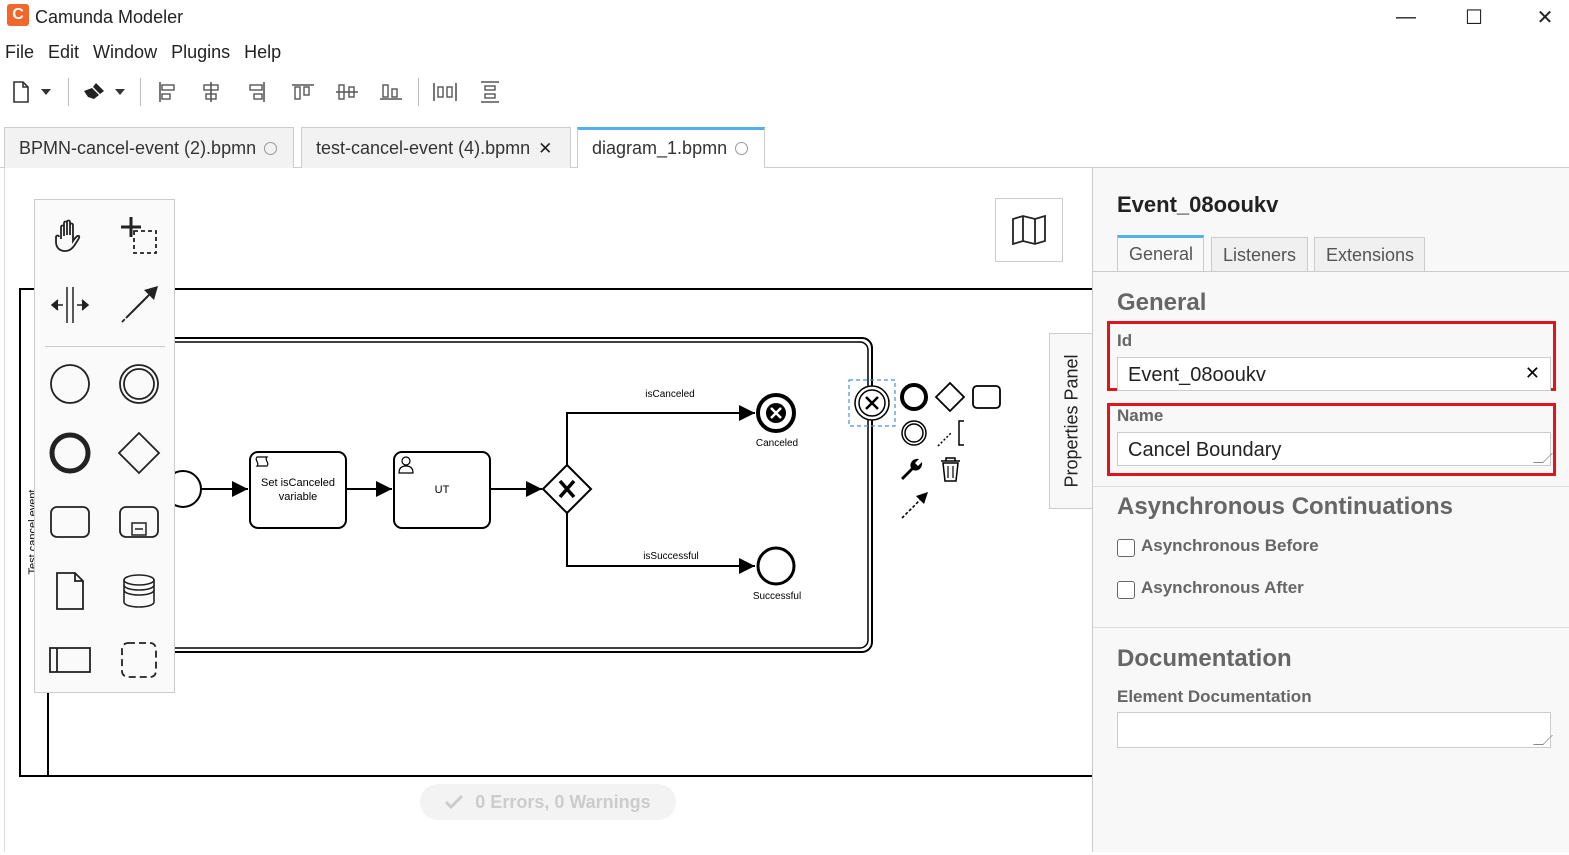  I want to click on align-top-icon, so click(303, 92).